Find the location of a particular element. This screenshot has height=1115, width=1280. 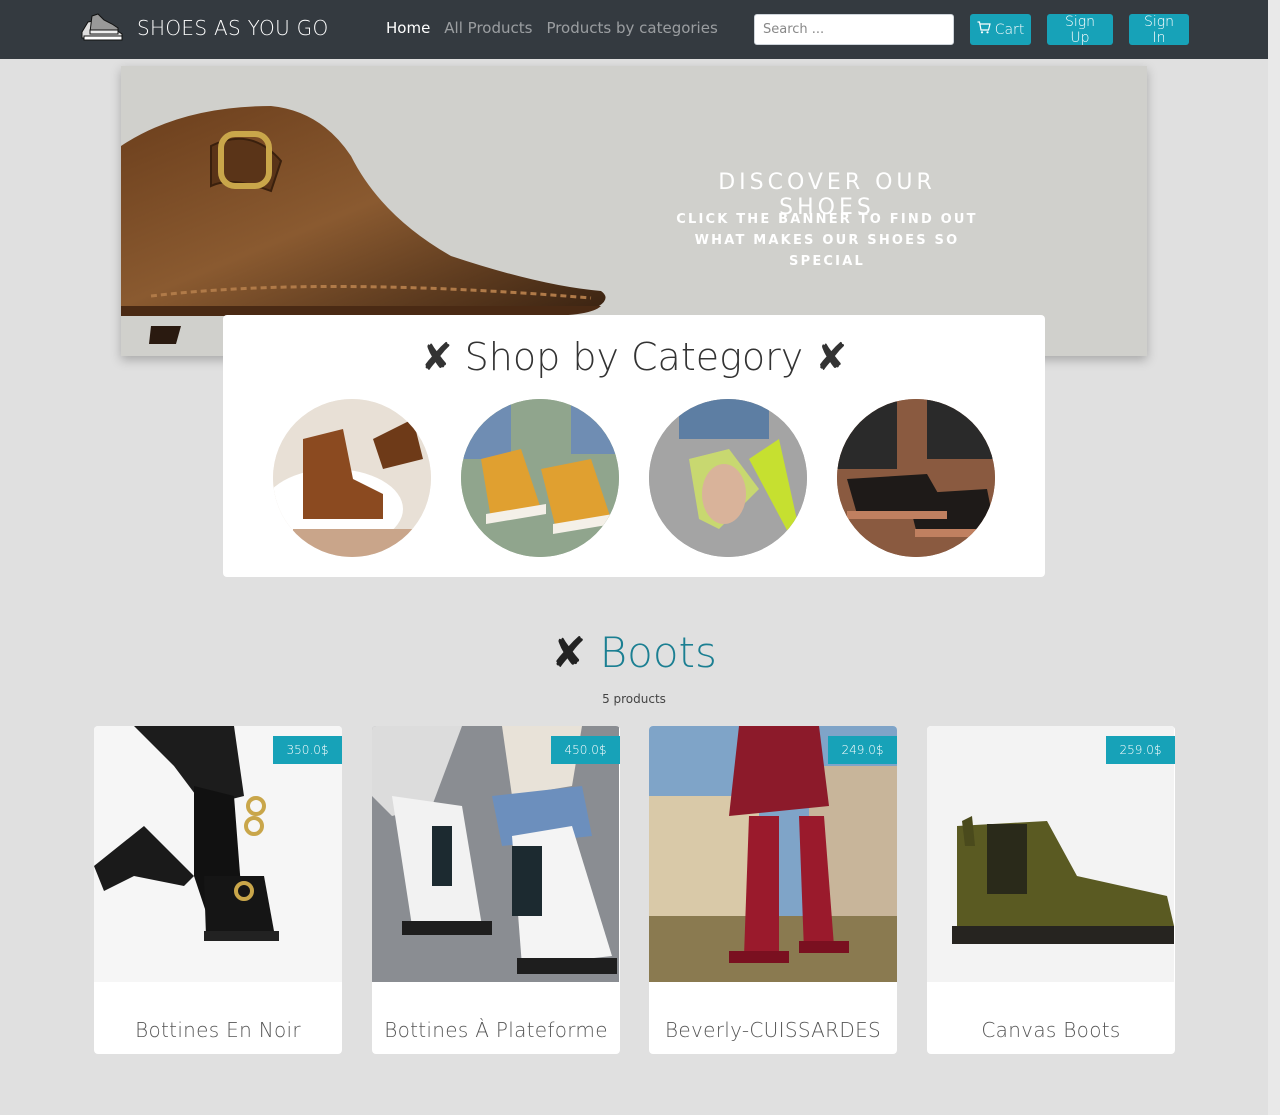

search-input is located at coordinates (854, 29).